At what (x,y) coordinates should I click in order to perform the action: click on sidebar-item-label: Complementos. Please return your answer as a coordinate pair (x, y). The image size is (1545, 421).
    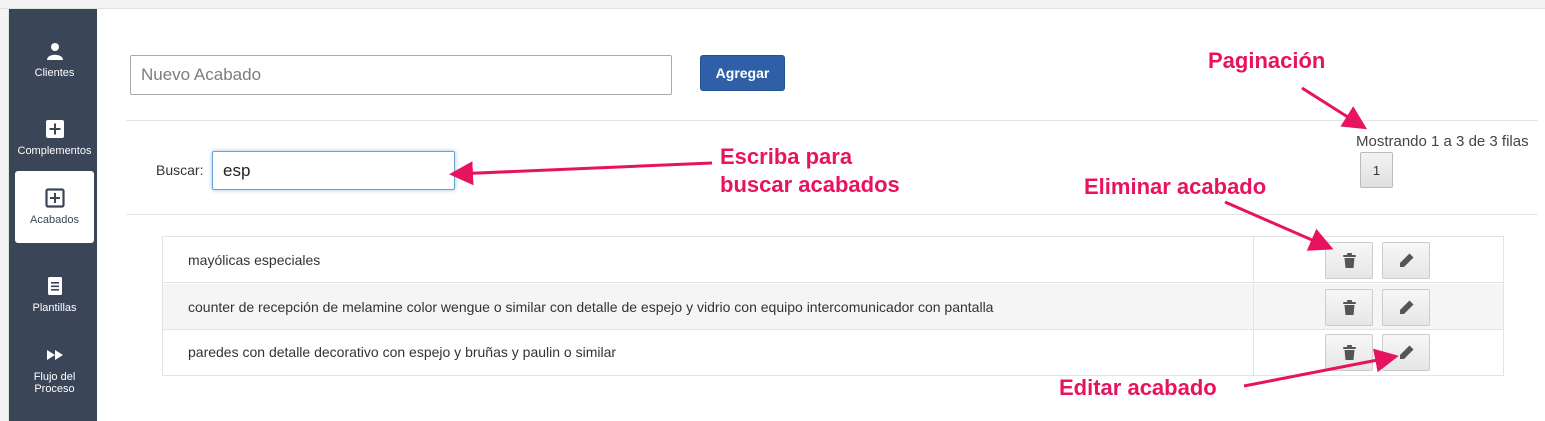
    Looking at the image, I should click on (54, 151).